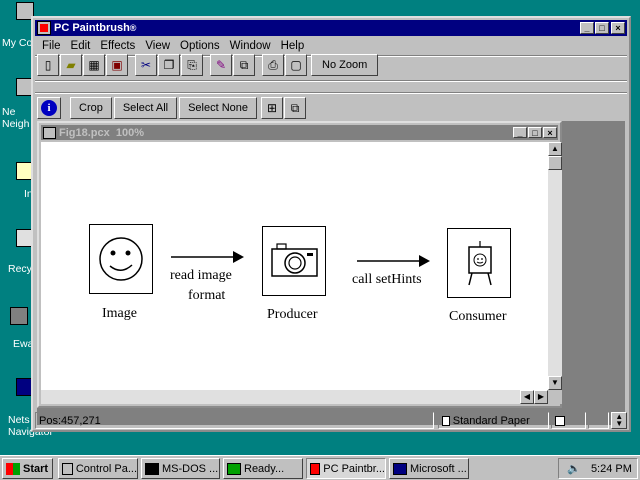  Describe the element at coordinates (81, 46) in the screenshot. I see `menu-edit: Edit` at that location.